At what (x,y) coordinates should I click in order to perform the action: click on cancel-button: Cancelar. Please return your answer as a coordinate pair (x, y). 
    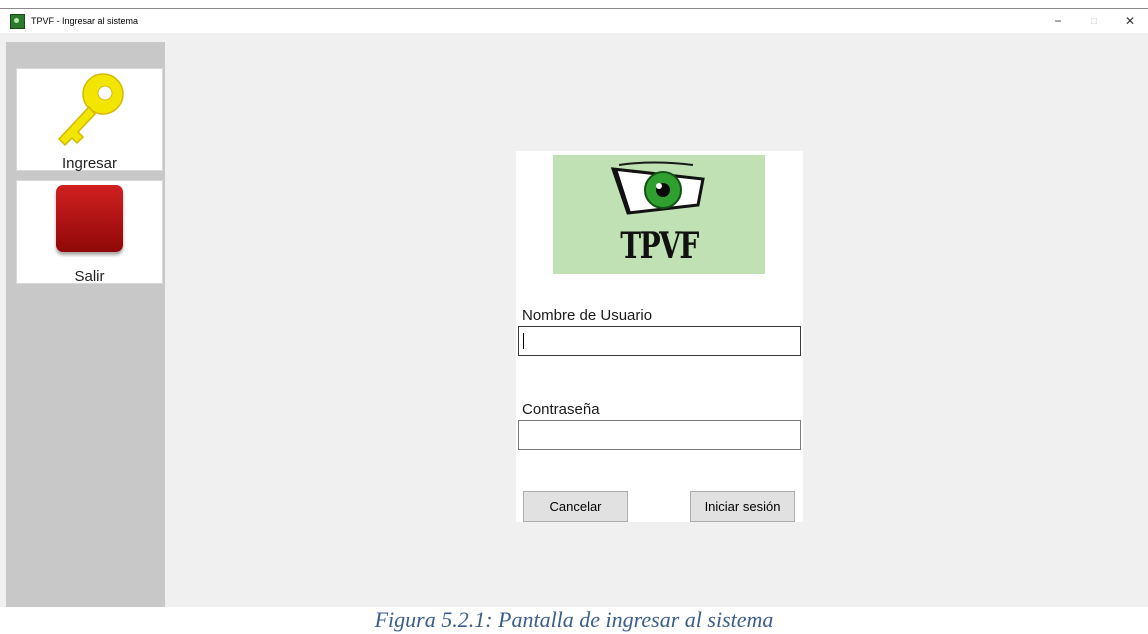
    Looking at the image, I should click on (575, 506).